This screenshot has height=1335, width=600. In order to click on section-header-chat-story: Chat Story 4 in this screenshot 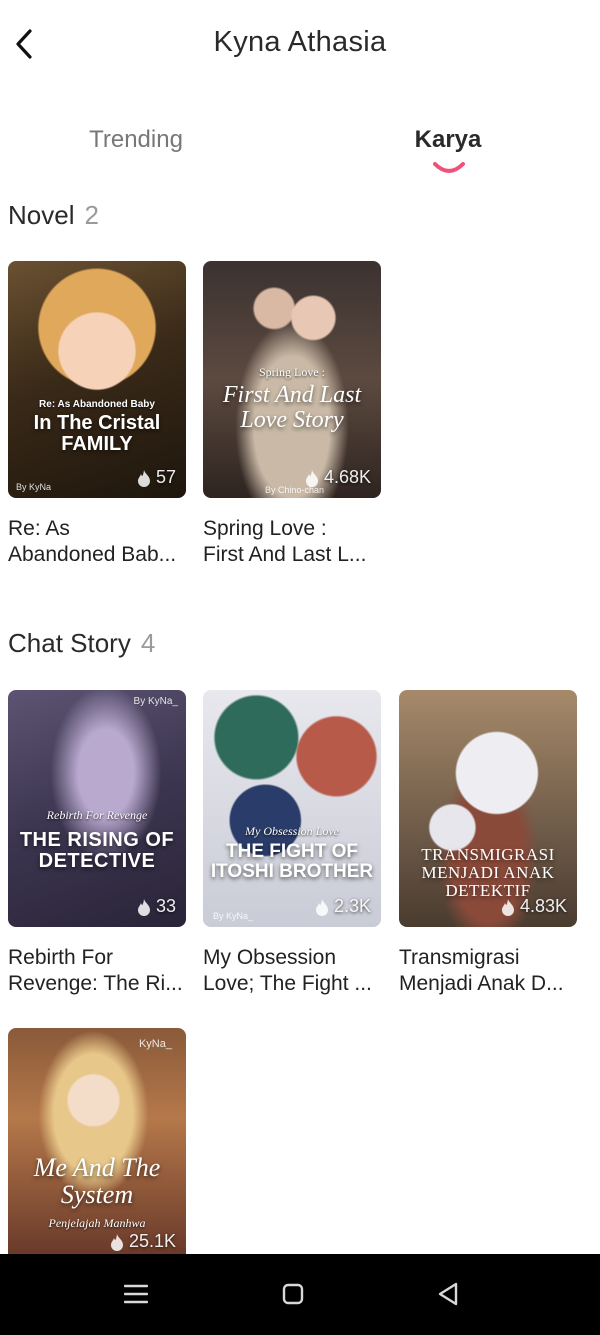, I will do `click(81, 643)`.